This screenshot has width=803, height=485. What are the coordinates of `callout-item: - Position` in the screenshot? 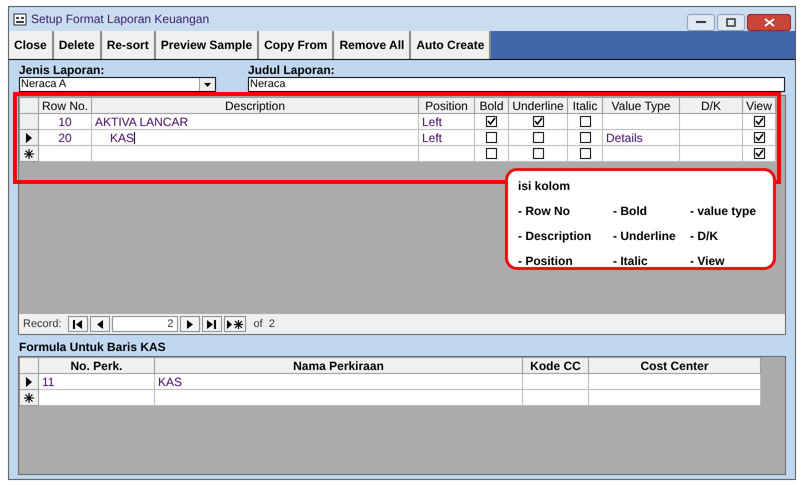 It's located at (546, 261).